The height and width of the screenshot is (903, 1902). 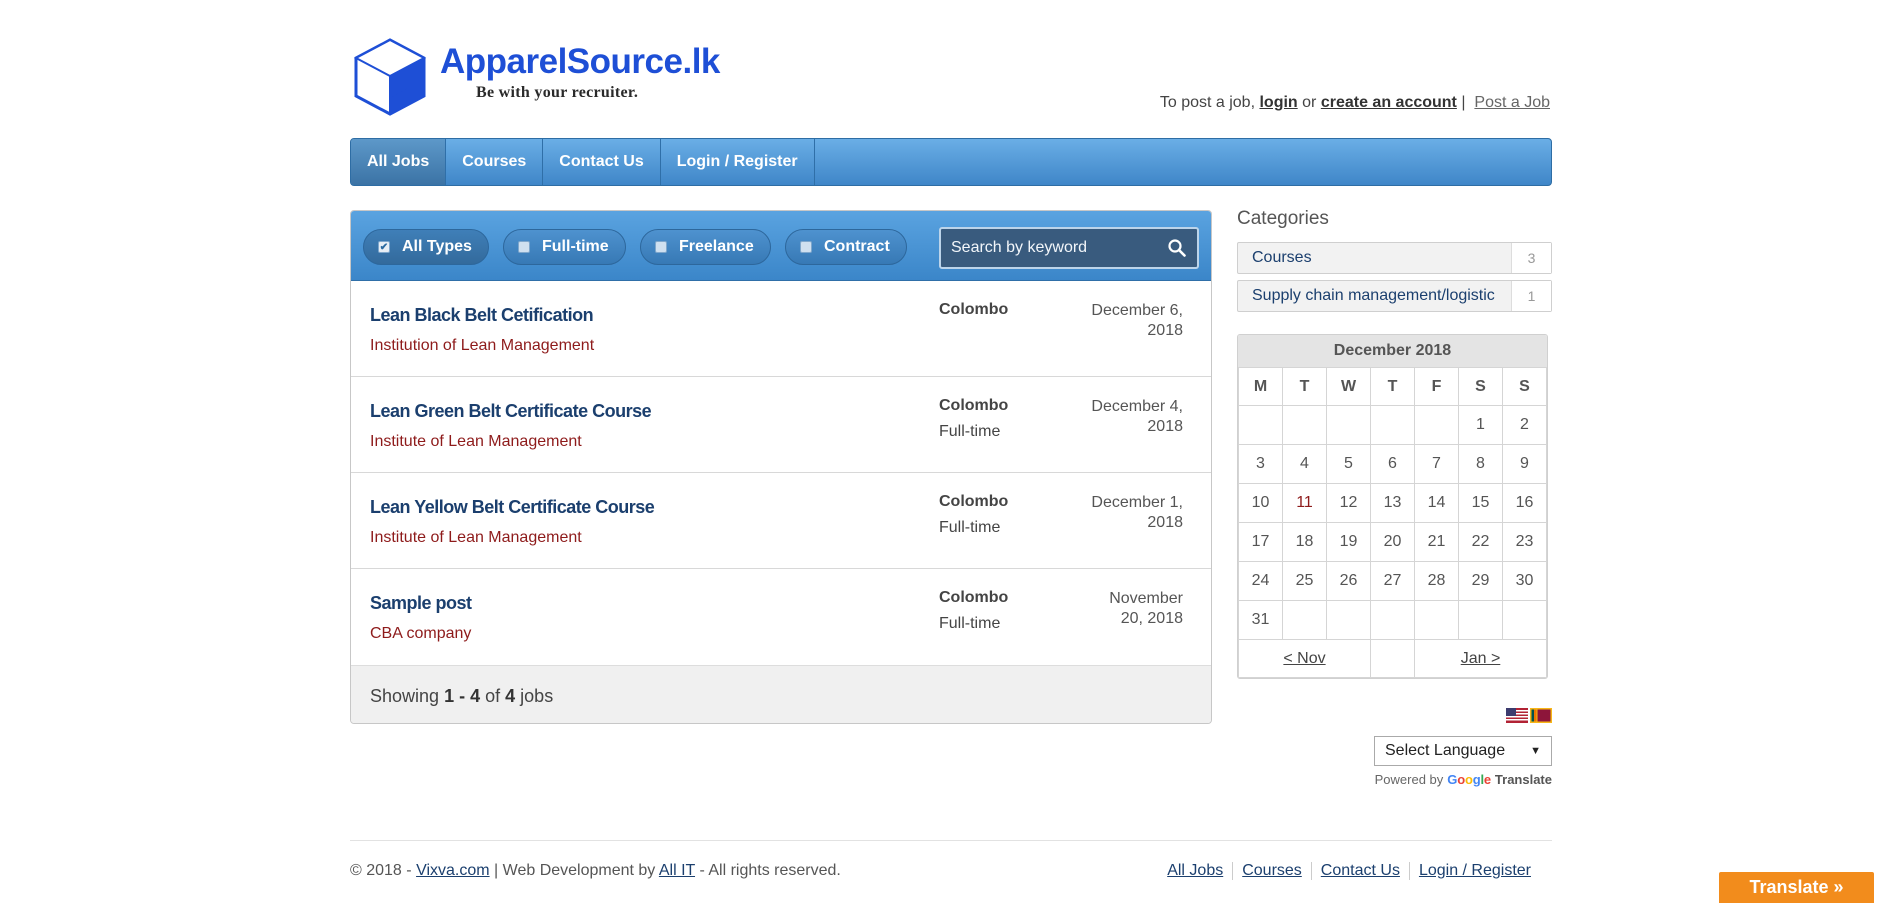 I want to click on language-select: Select Language ▼, so click(x=1463, y=751).